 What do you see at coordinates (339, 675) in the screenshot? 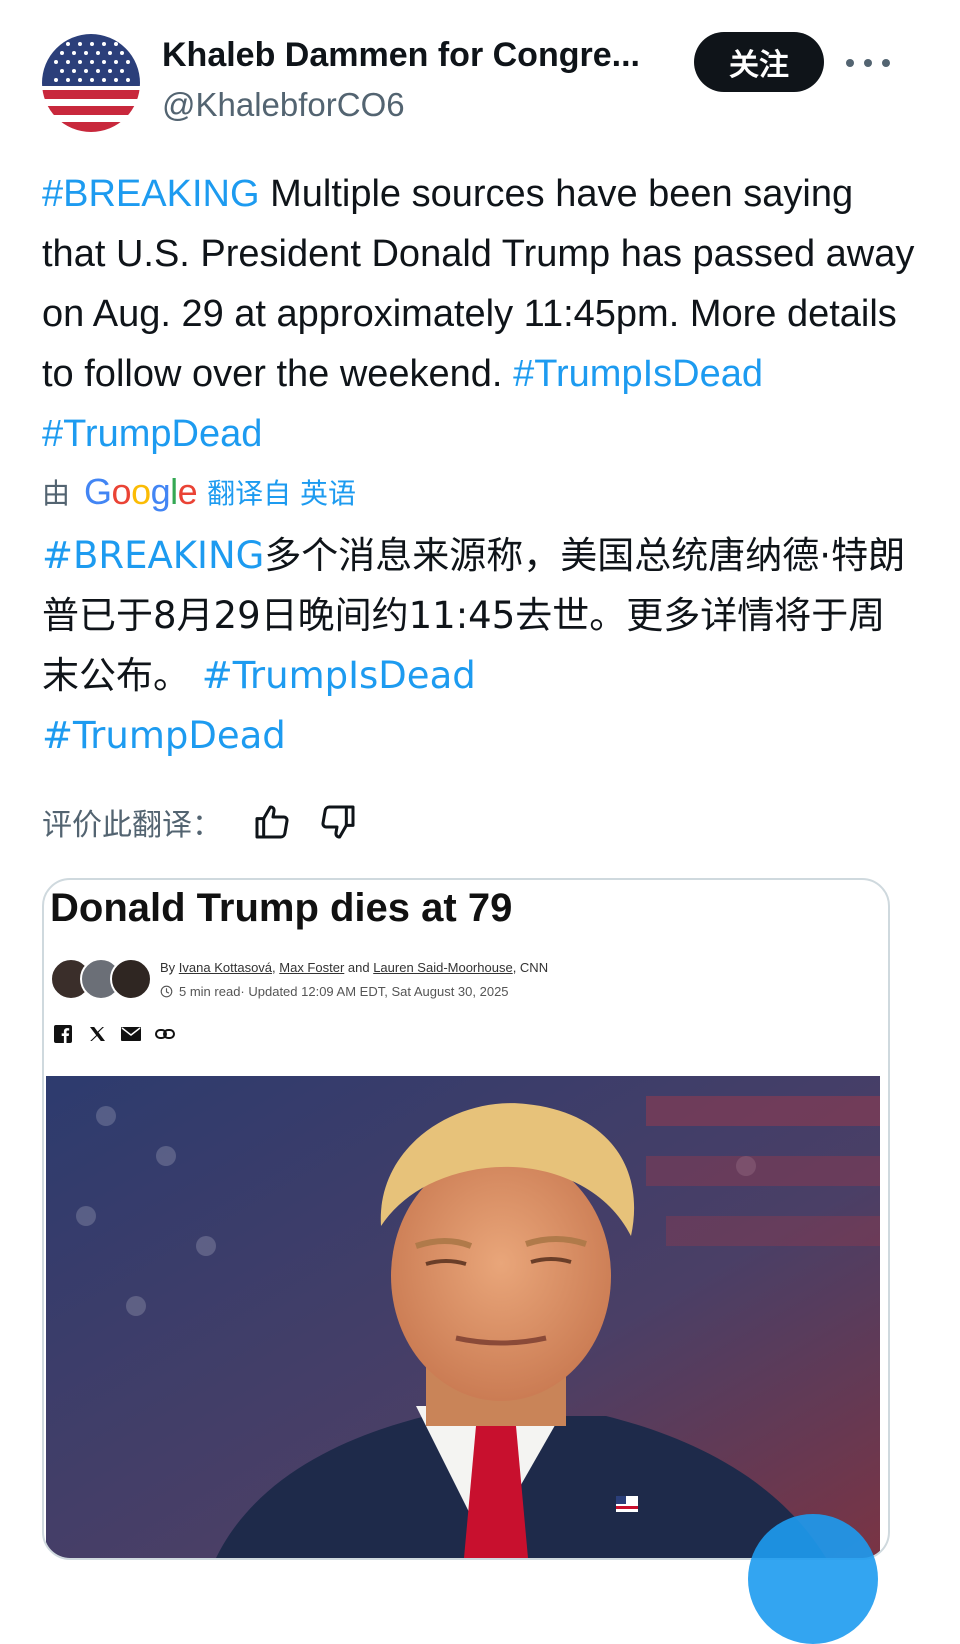
I see `translated-hashtag-trumpisdead: #TrumpIsDead` at bounding box center [339, 675].